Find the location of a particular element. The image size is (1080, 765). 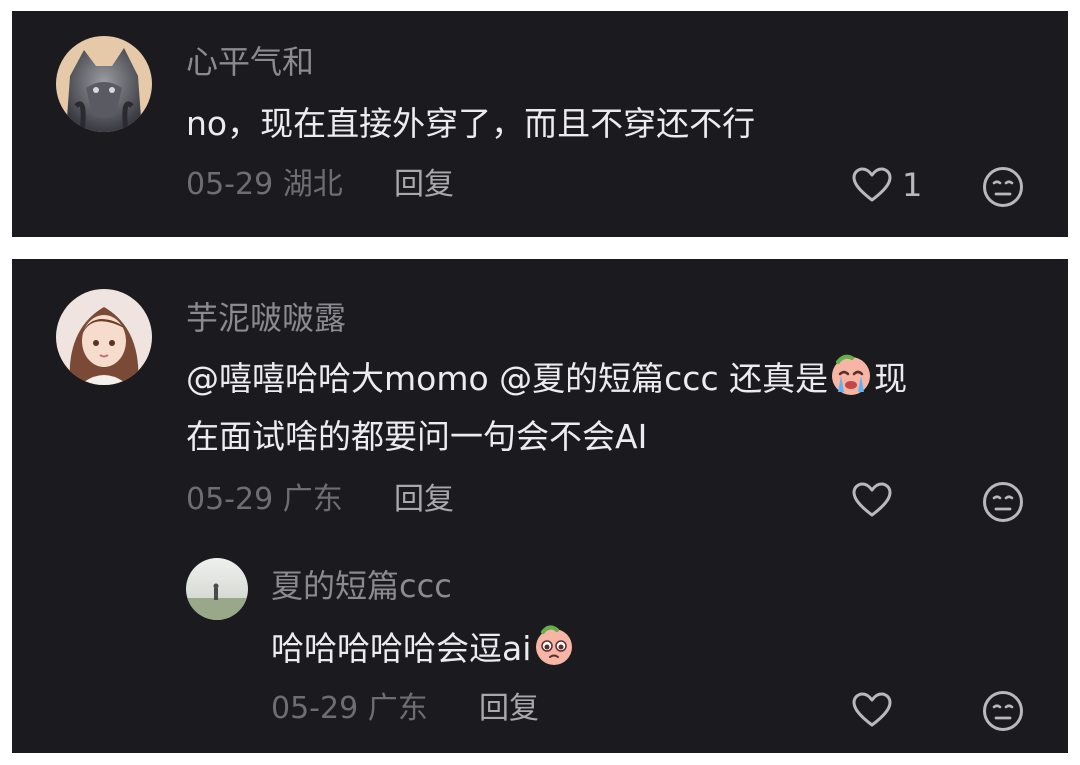

comment-meta: 05-29 广东 is located at coordinates (264, 500).